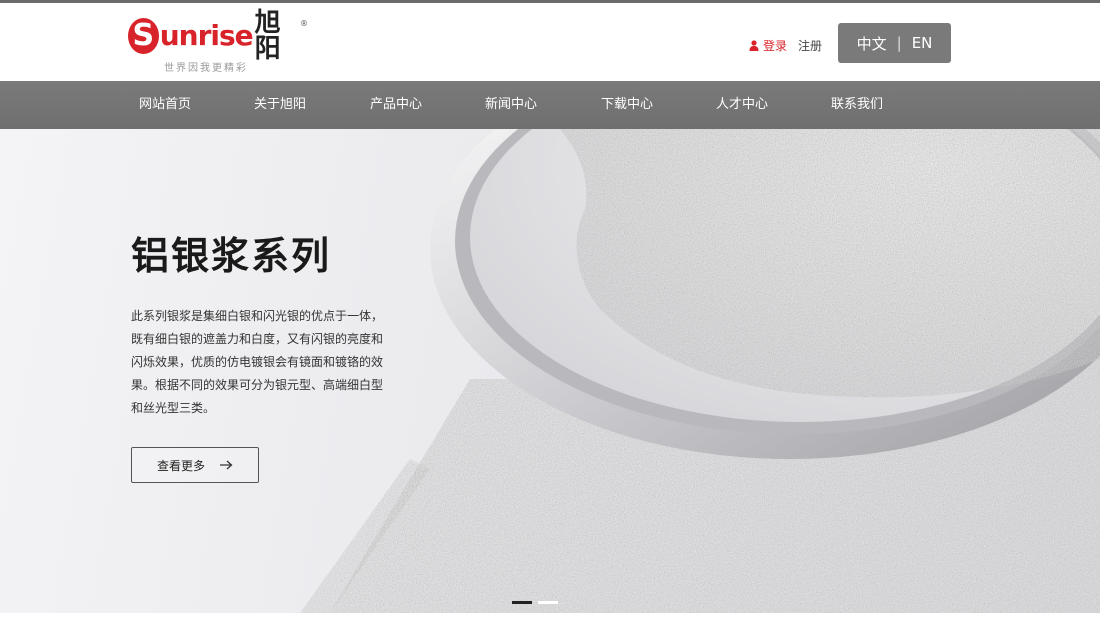  I want to click on logo-slogan: 世界因我更精彩, so click(206, 68).